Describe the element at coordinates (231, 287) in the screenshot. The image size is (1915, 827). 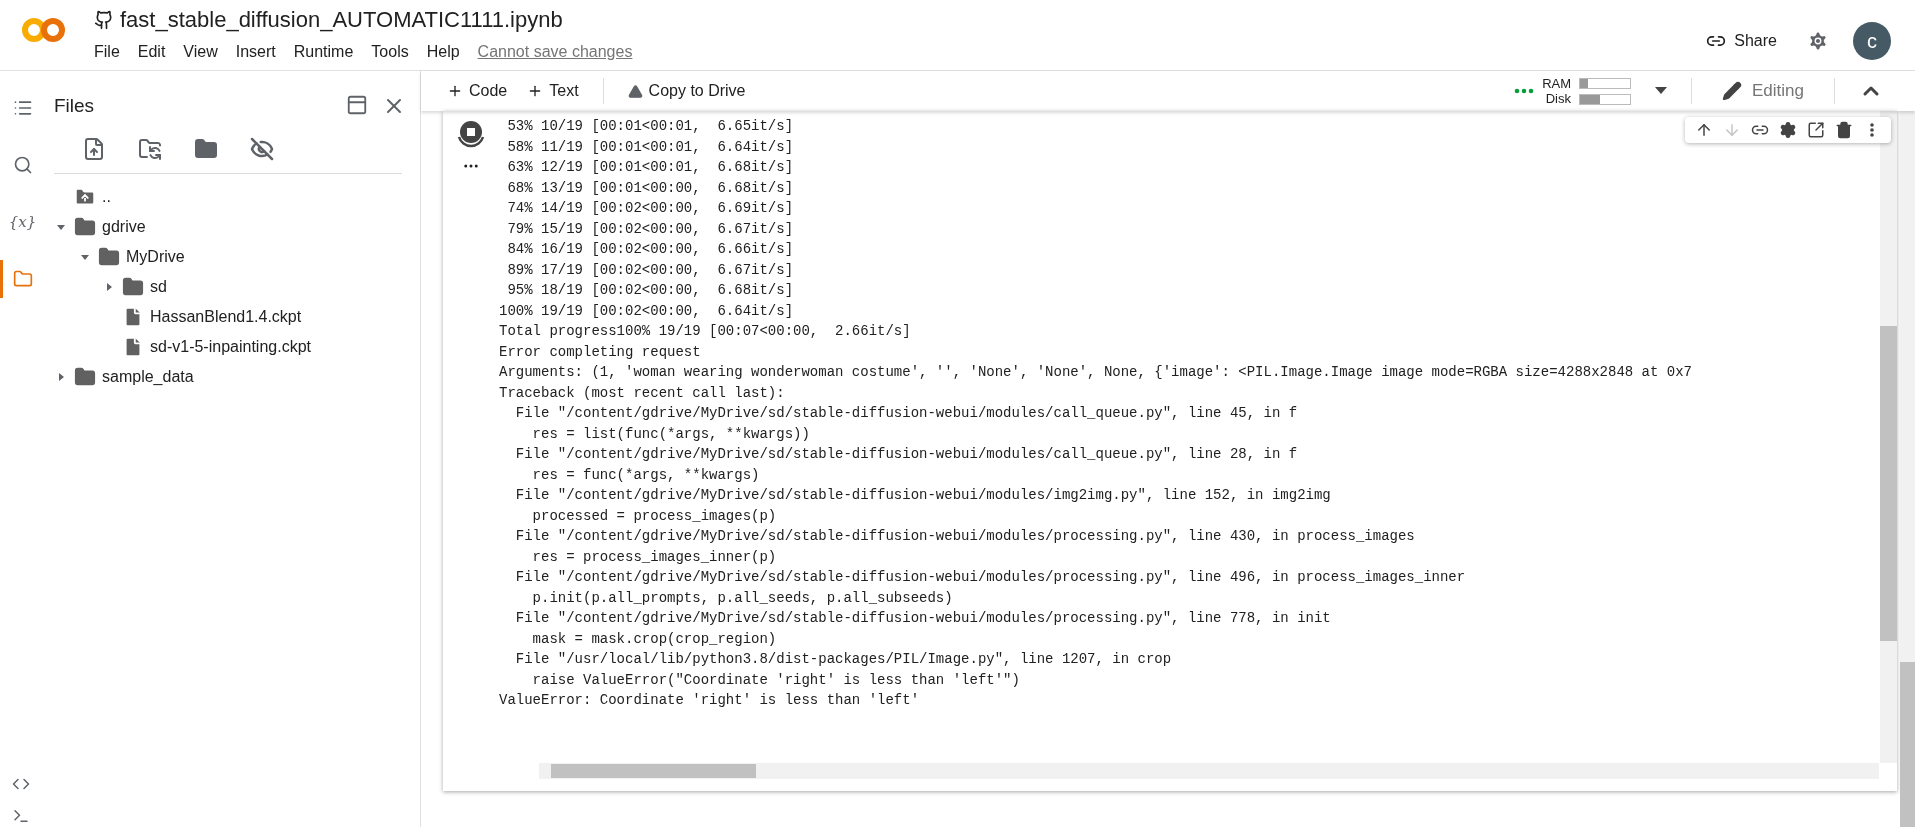
I see `file-tree-item: sd` at that location.